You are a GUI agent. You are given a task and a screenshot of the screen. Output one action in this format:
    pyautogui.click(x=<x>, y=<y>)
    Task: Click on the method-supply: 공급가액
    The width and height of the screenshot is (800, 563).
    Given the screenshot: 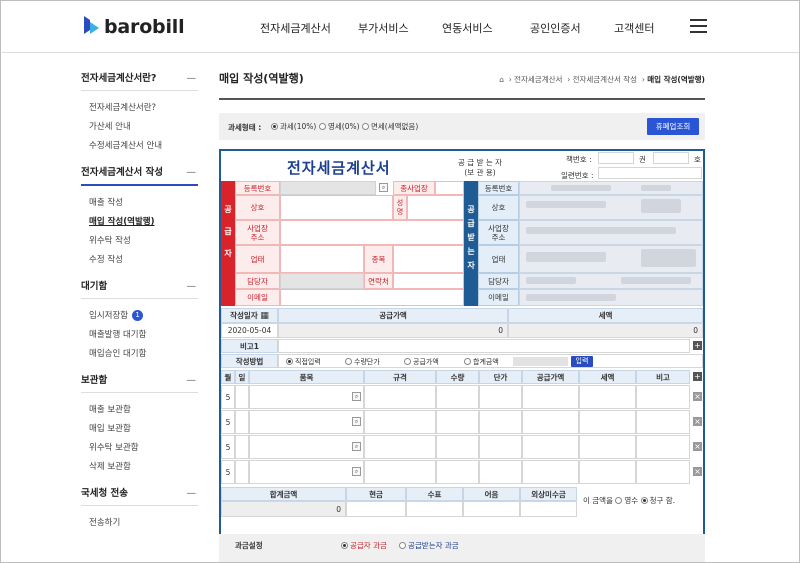 What is the action you would take?
    pyautogui.click(x=421, y=362)
    